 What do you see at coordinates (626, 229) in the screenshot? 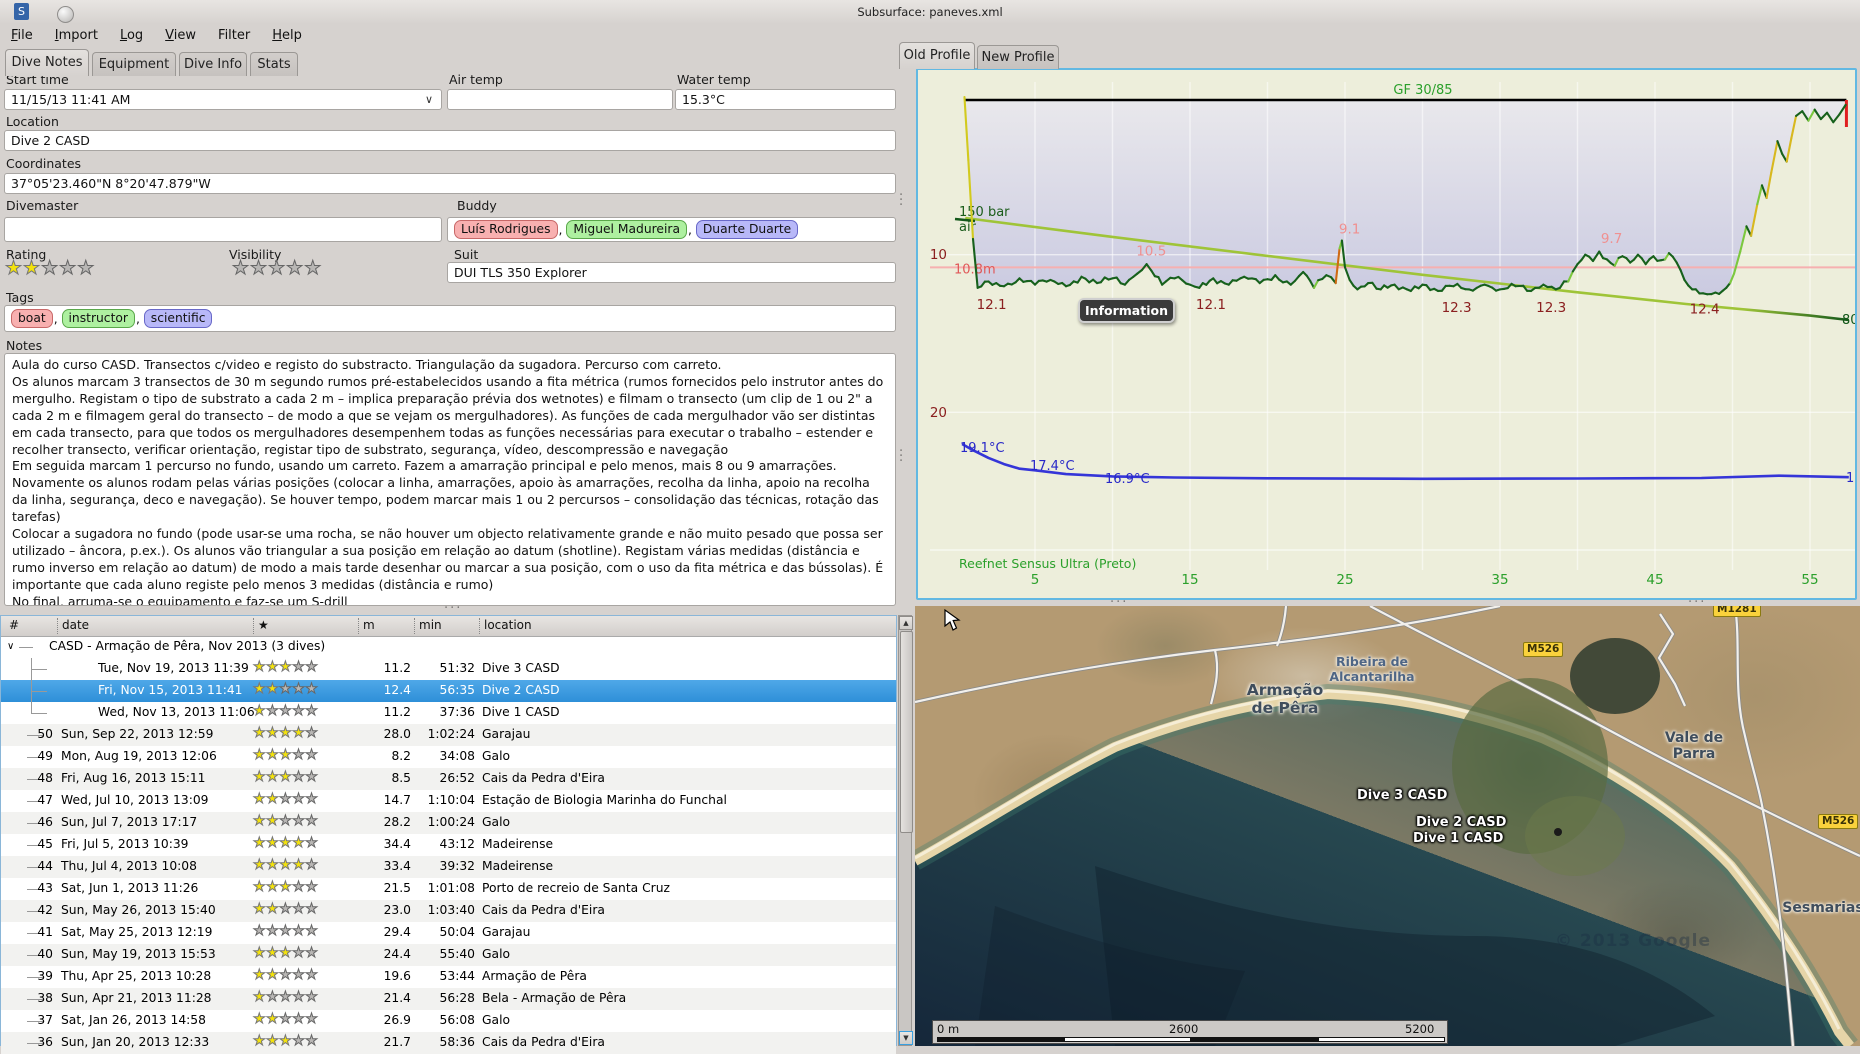
I see `tag-pill: Miguel Madureira` at bounding box center [626, 229].